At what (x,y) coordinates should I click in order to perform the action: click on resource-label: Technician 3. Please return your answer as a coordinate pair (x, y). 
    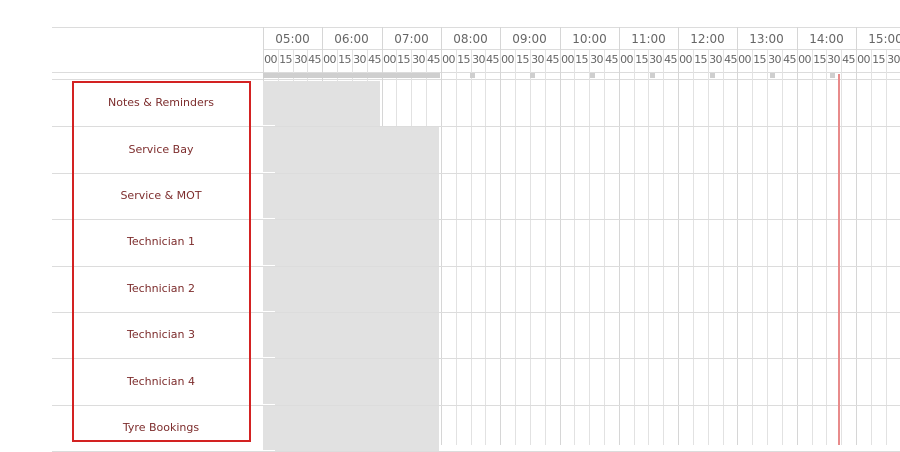
    Looking at the image, I should click on (161, 335).